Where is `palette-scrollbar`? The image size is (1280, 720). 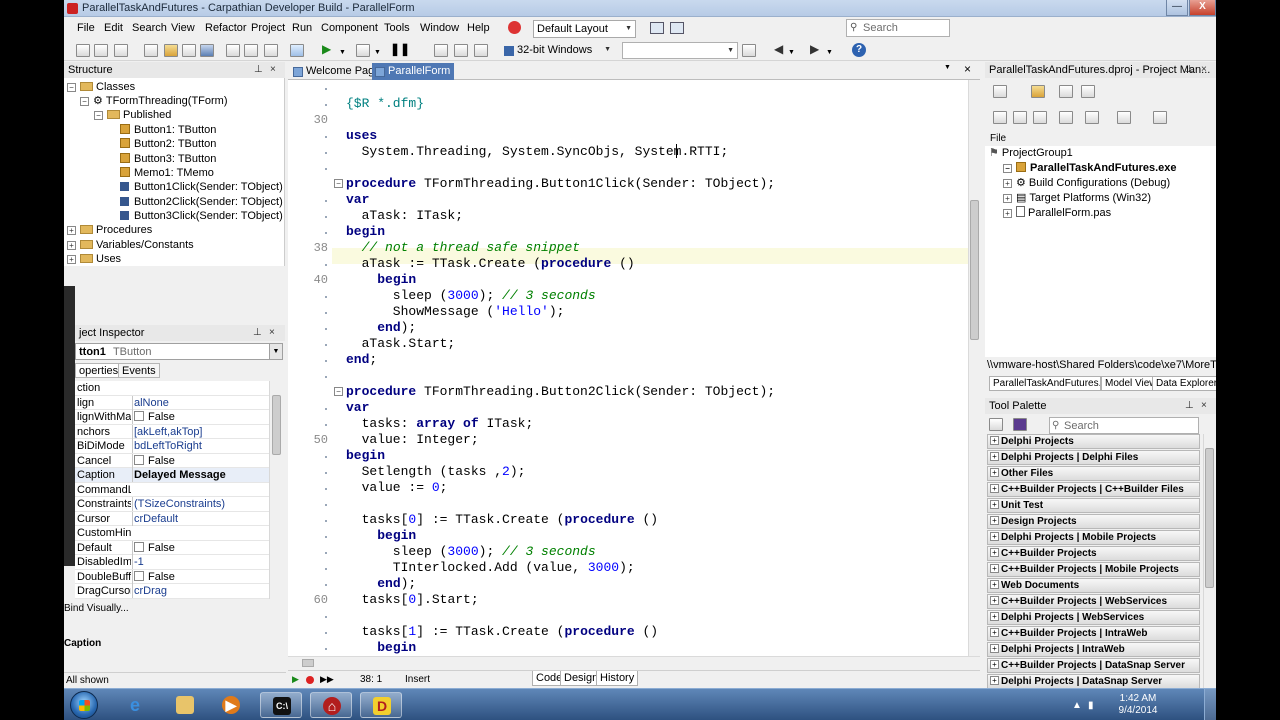
palette-scrollbar is located at coordinates (1209, 561).